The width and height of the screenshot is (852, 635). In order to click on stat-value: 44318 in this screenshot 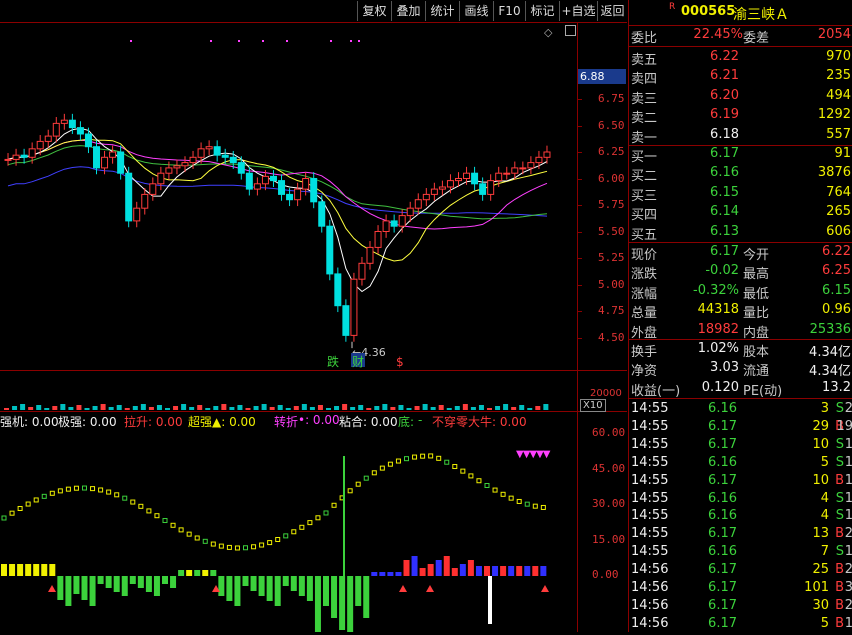, I will do `click(718, 310)`.